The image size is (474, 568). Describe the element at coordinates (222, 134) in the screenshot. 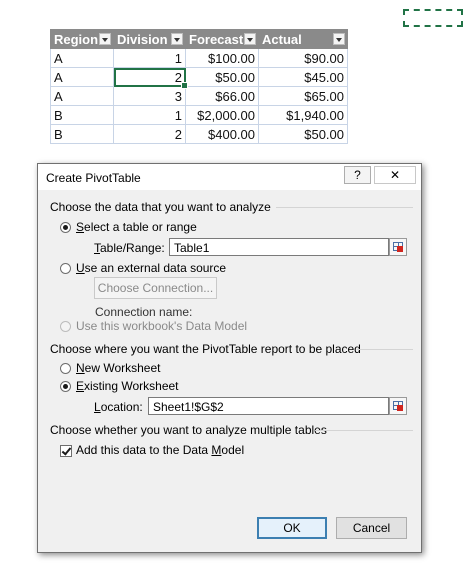

I see `table-cell: $400.00` at that location.